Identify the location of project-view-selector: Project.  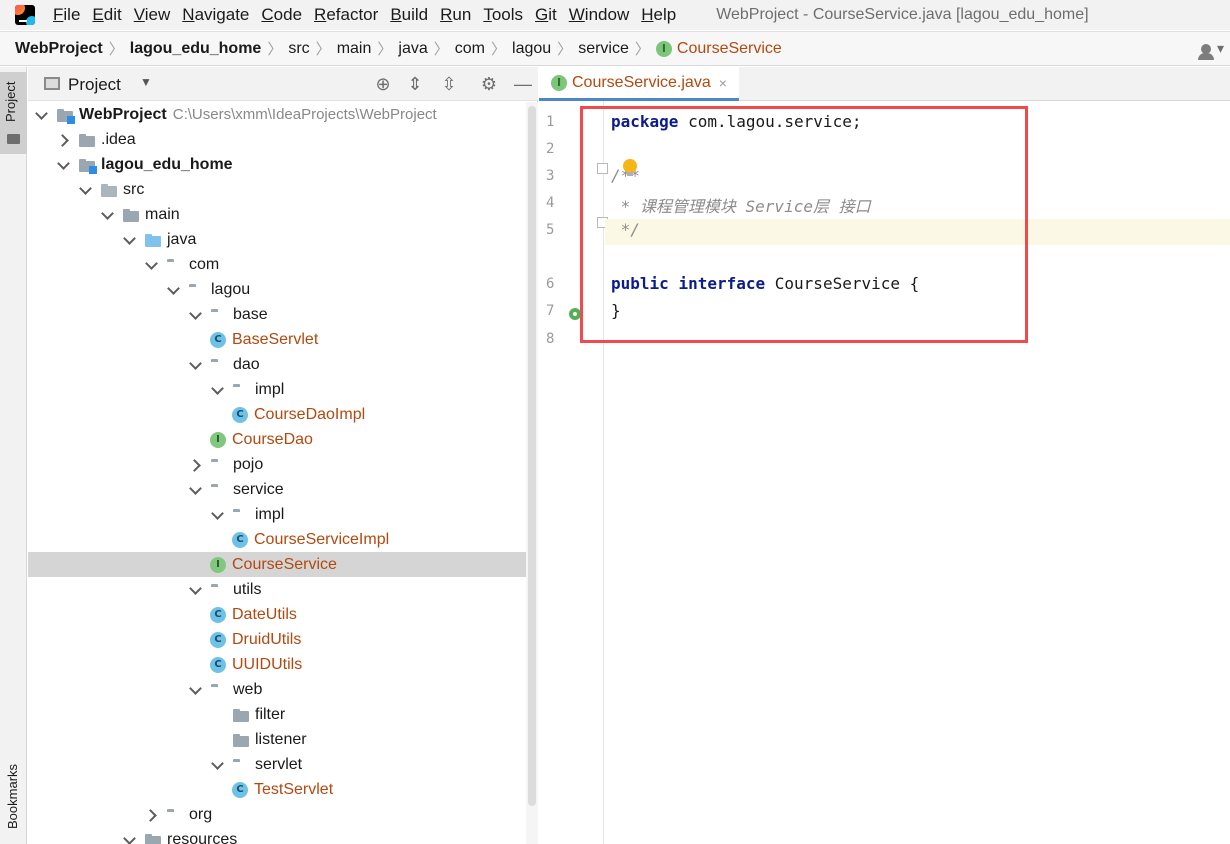
(94, 85).